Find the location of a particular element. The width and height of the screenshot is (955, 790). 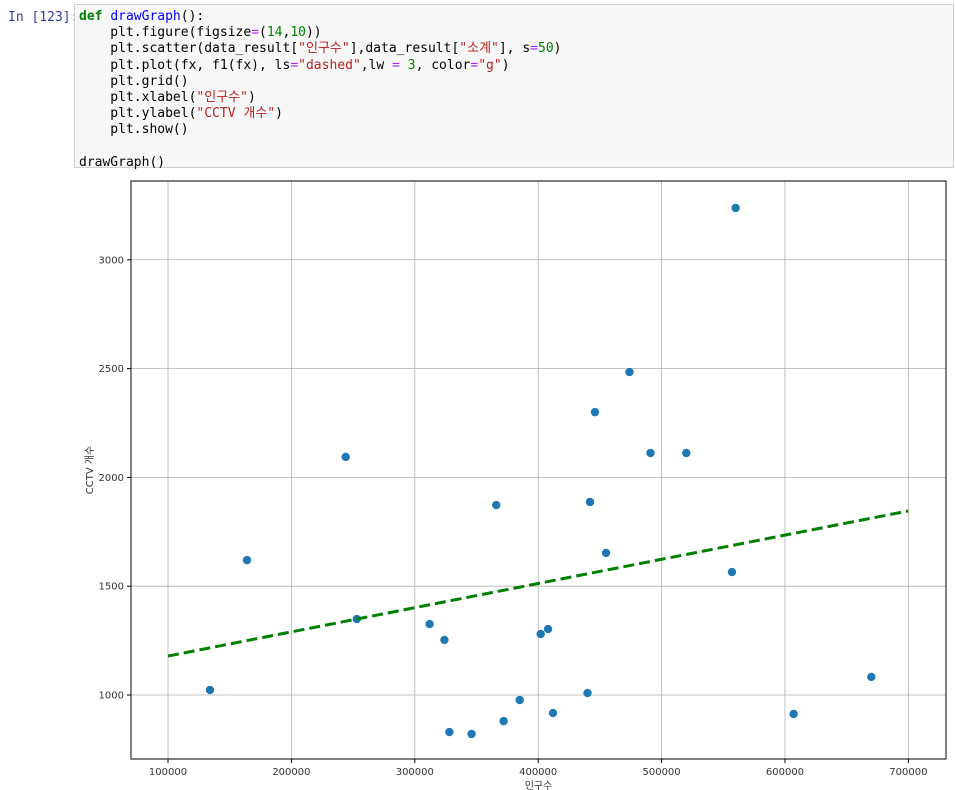

y-axis-label: CCTV 개수 is located at coordinates (90, 470).